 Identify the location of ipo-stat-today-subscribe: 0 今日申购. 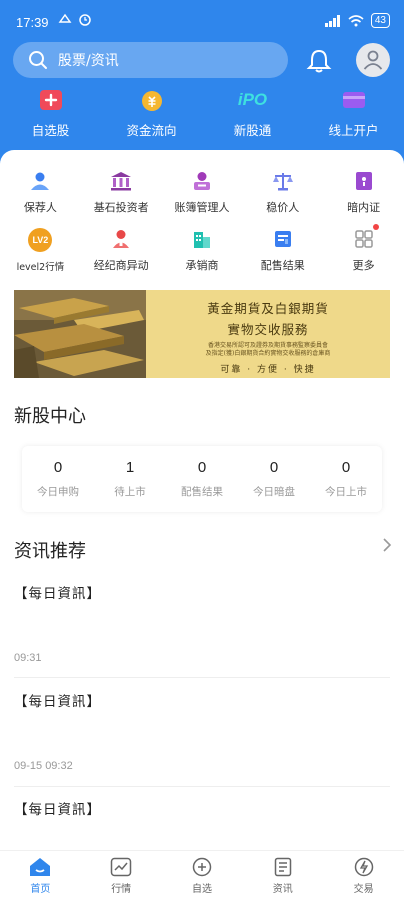
(58, 479).